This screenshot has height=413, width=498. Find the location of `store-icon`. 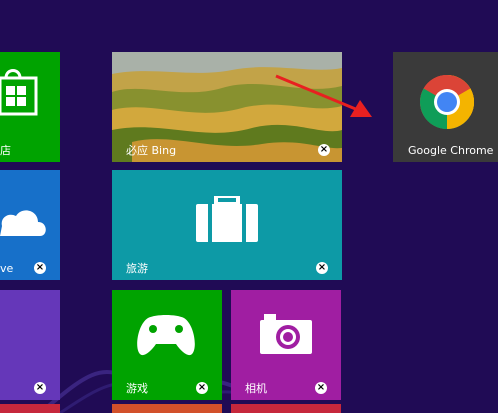

store-icon is located at coordinates (19, 92).